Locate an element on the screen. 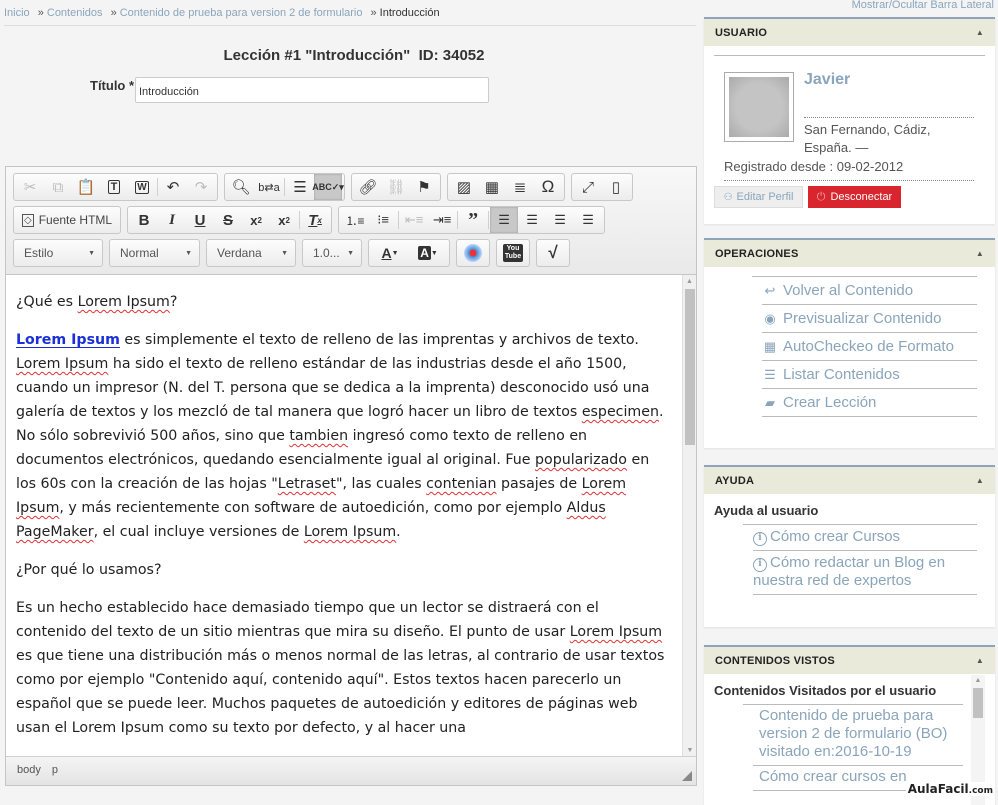  replace-icon: b⇄a is located at coordinates (269, 187).